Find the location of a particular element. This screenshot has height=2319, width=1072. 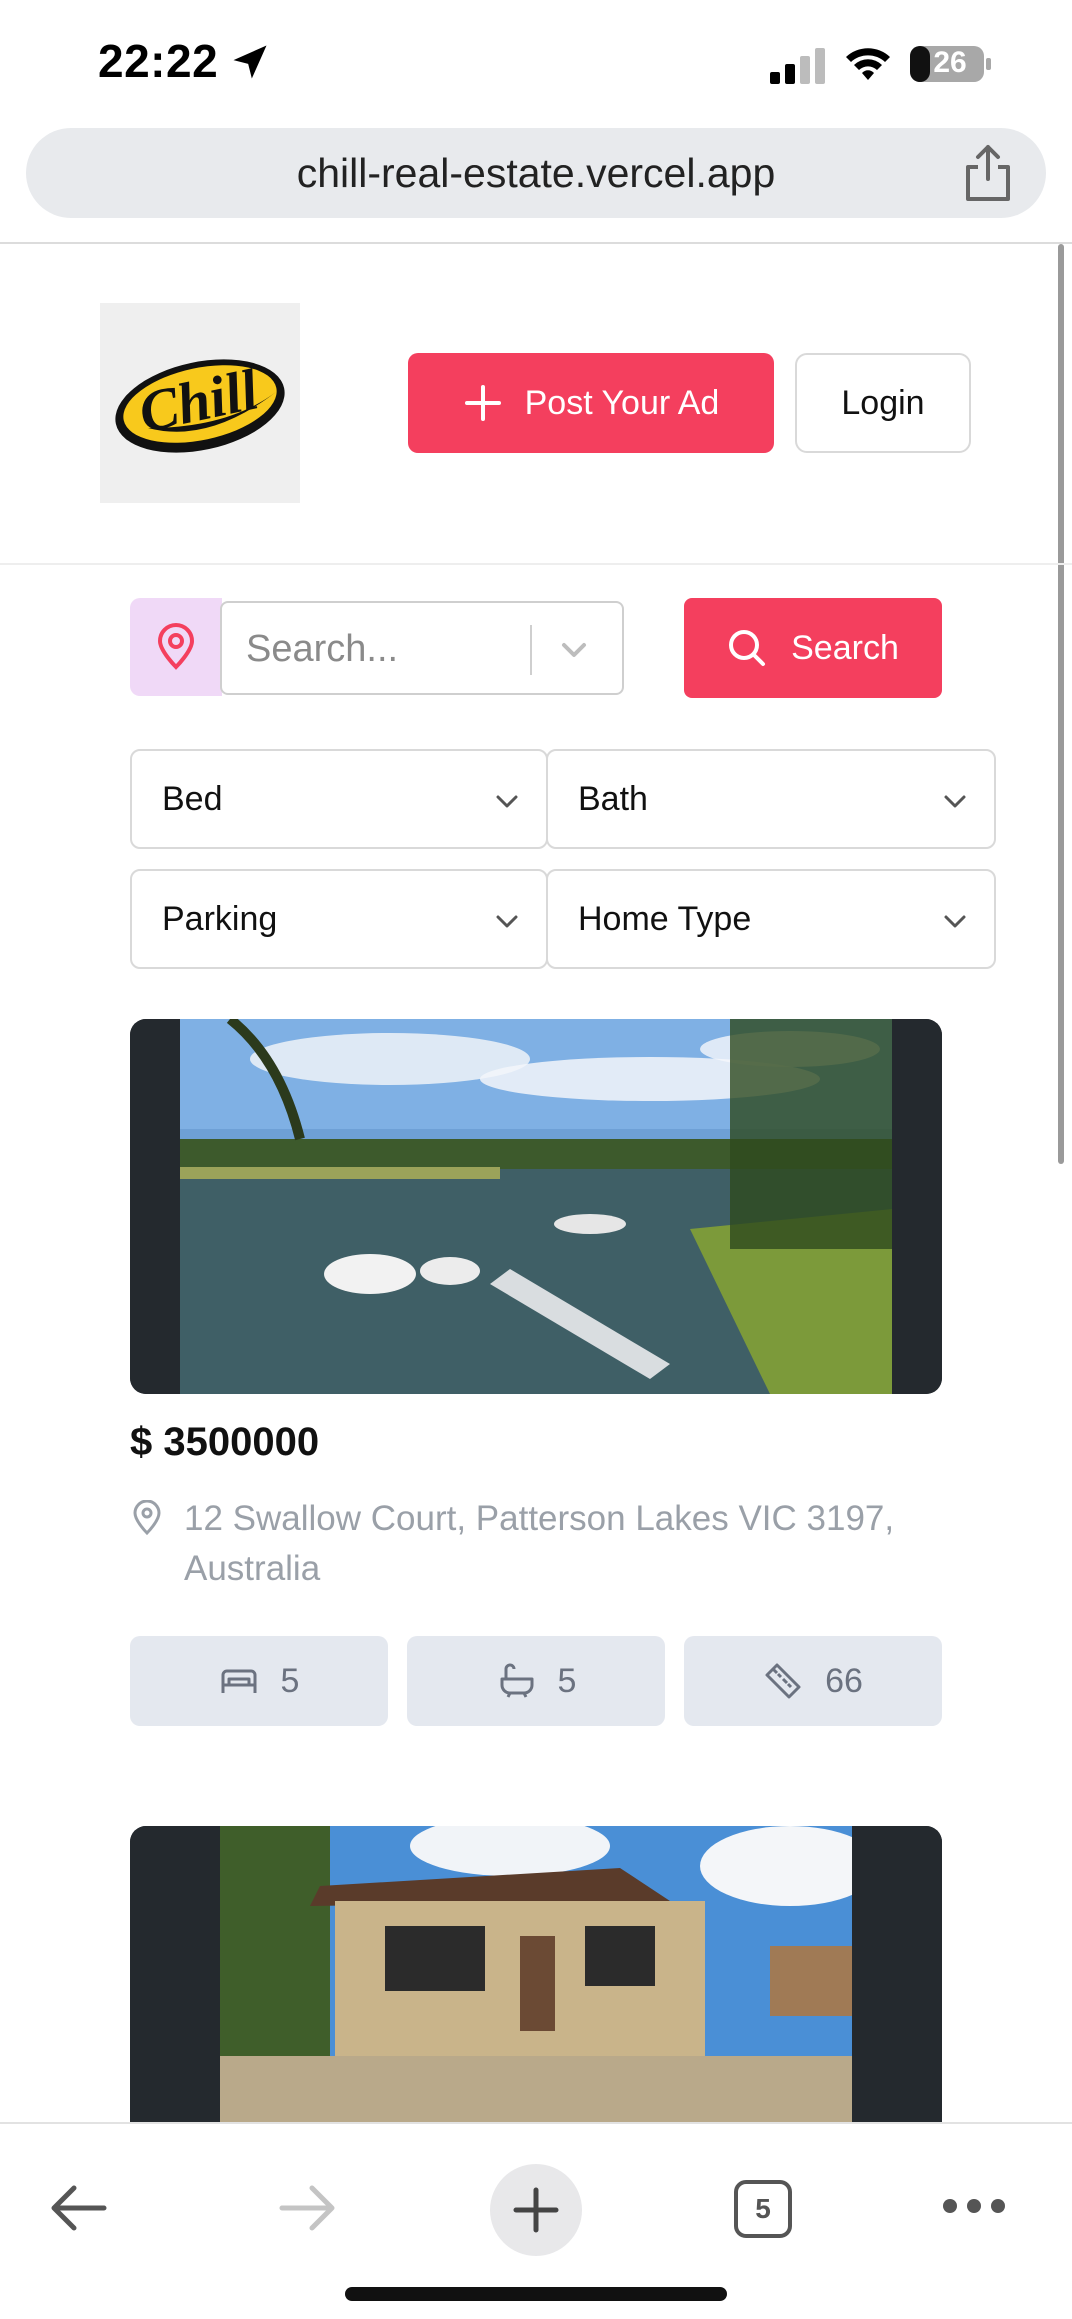

beds-chip: 5 is located at coordinates (259, 1681).